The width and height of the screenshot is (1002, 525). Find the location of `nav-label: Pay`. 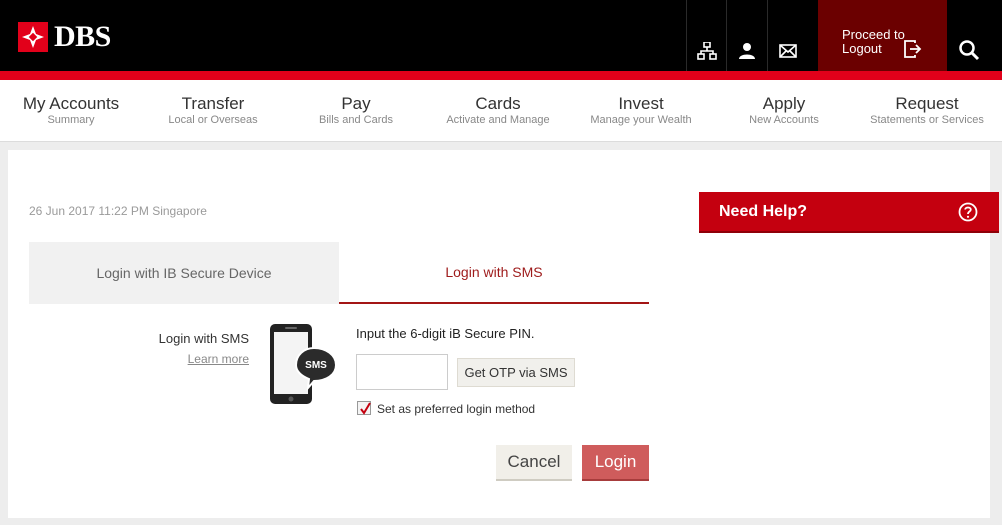

nav-label: Pay is located at coordinates (356, 103).